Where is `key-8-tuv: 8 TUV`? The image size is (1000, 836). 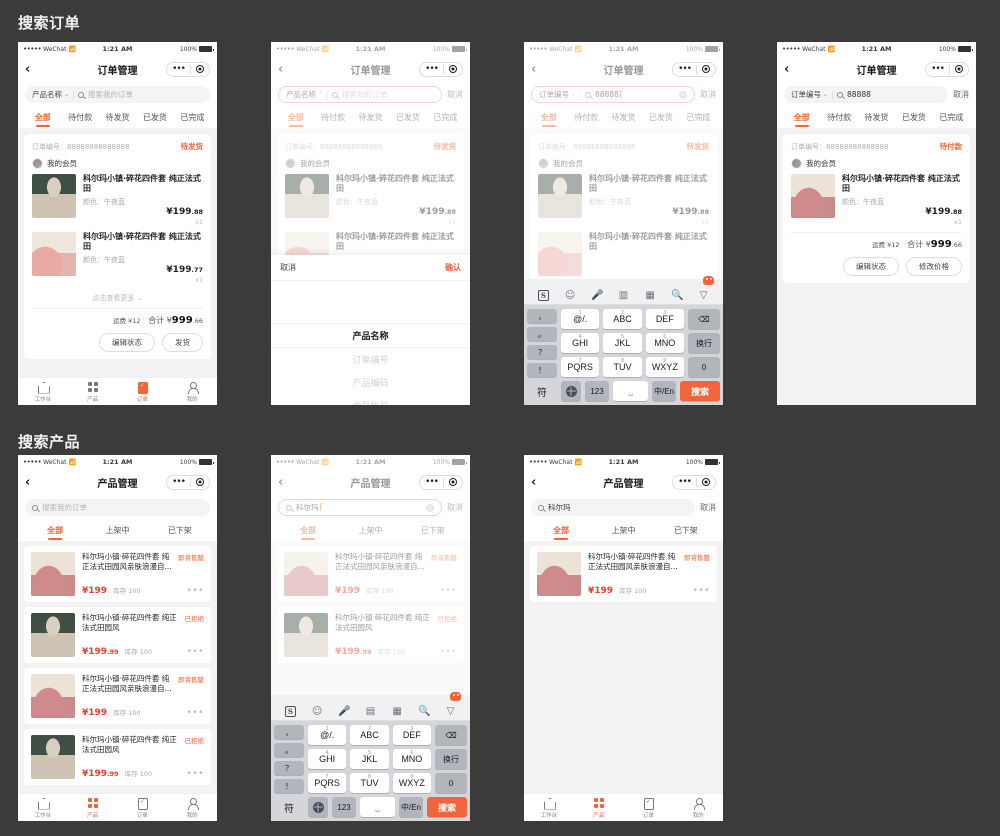
key-8-tuv: 8 TUV is located at coordinates (369, 783).